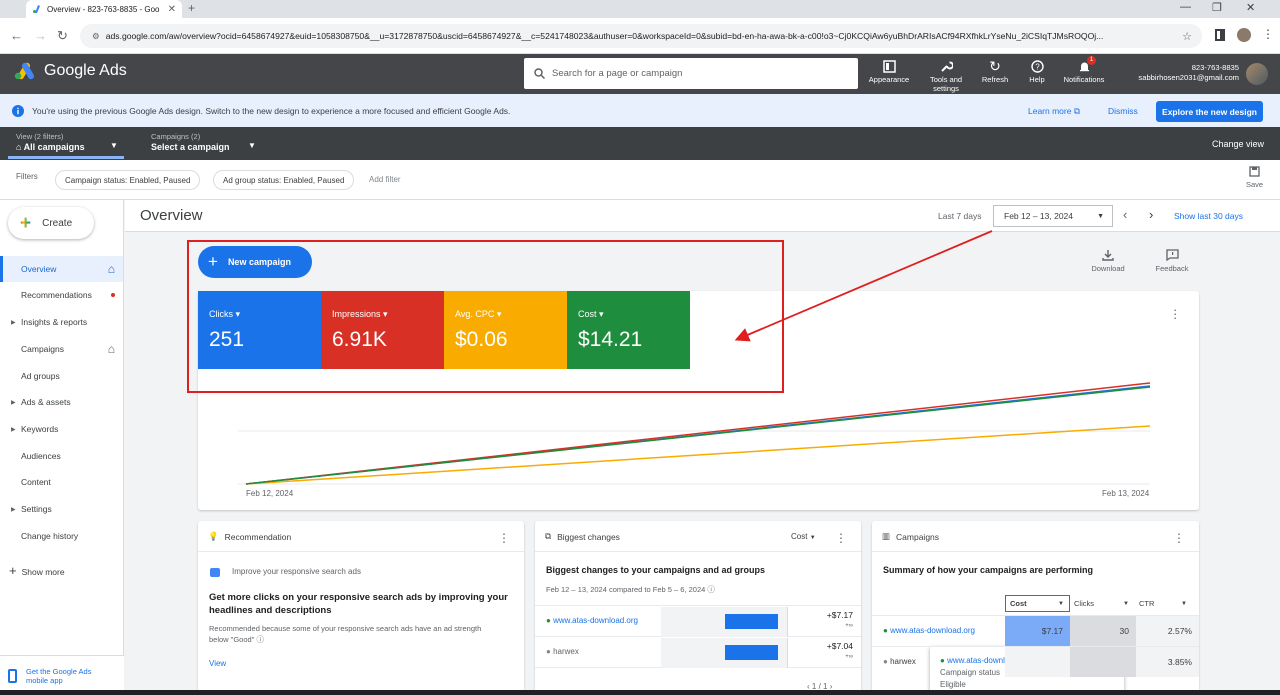 This screenshot has height=695, width=1280. Describe the element at coordinates (61, 376) in the screenshot. I see `sidebar-item-ad-groups: Ad groups` at that location.